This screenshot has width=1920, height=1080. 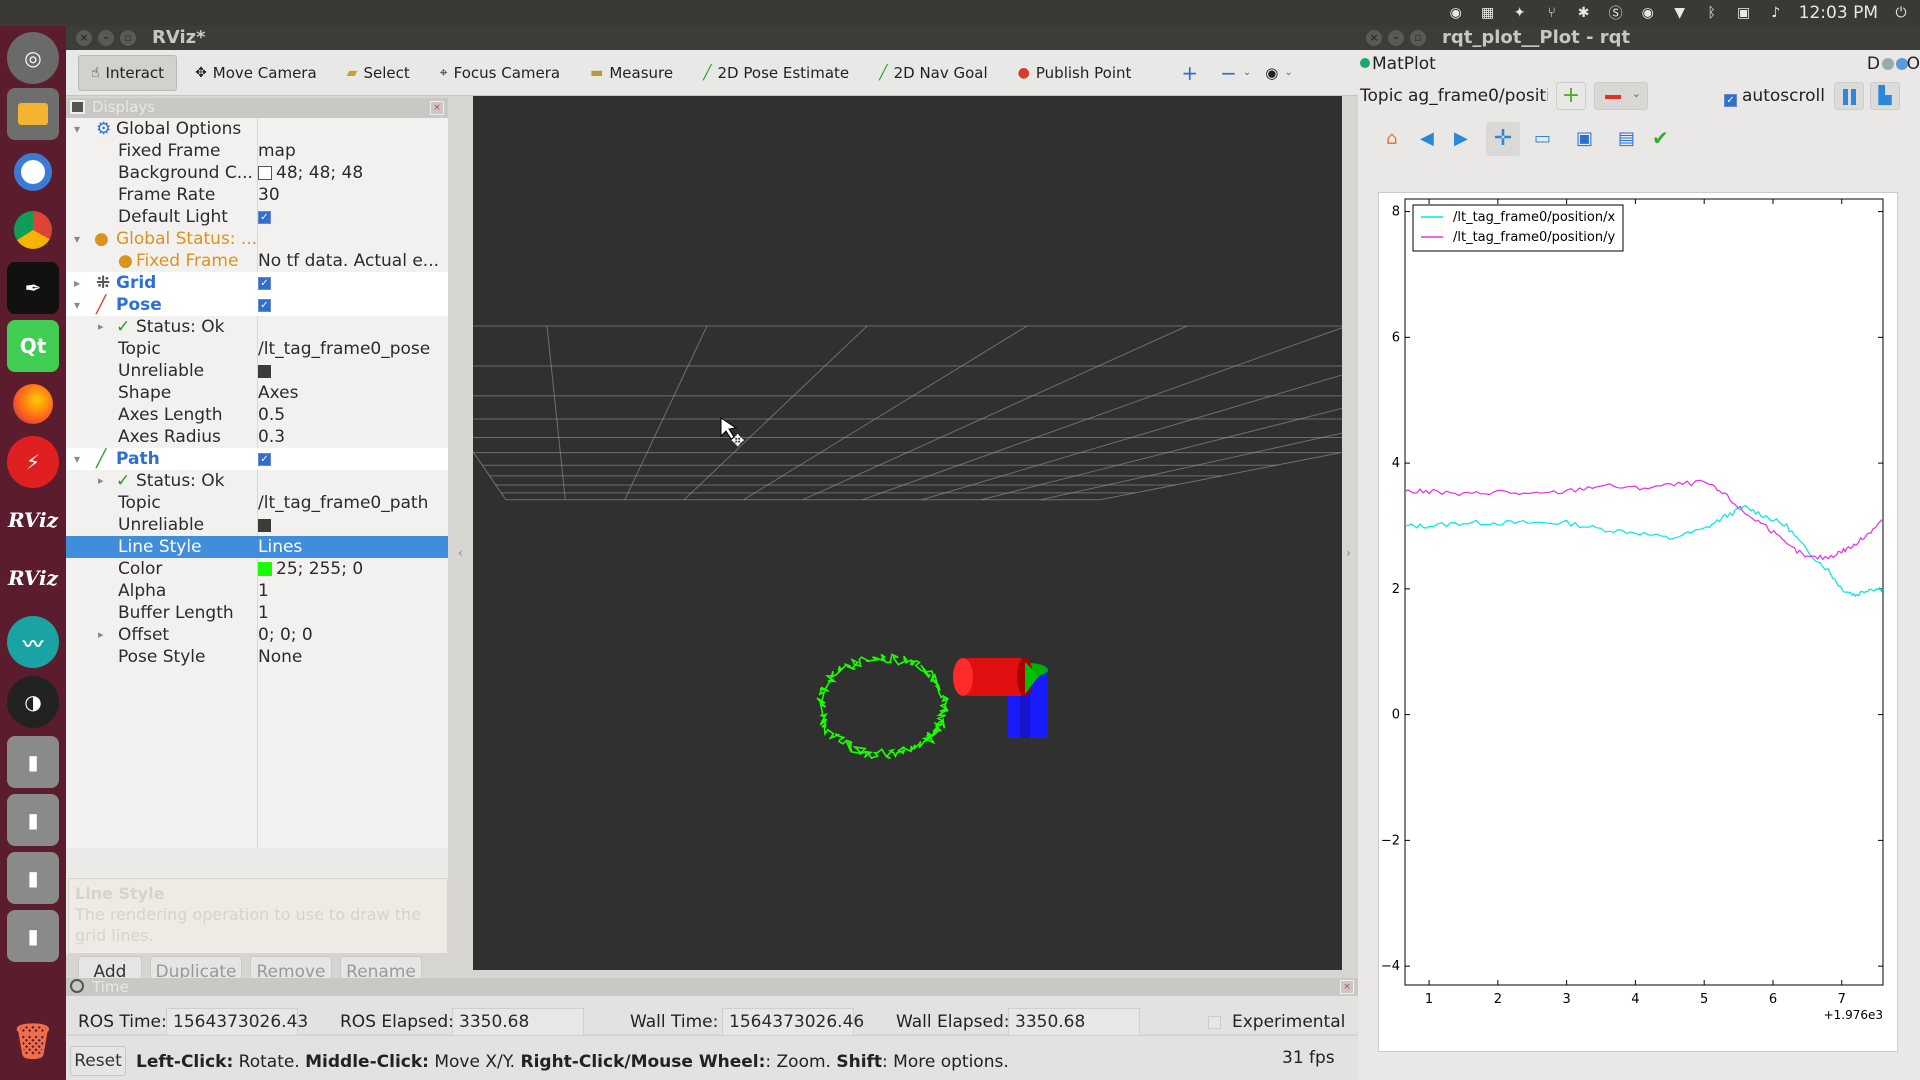 I want to click on tree-row-fixed-frame: Fixed Frame map, so click(x=257, y=151).